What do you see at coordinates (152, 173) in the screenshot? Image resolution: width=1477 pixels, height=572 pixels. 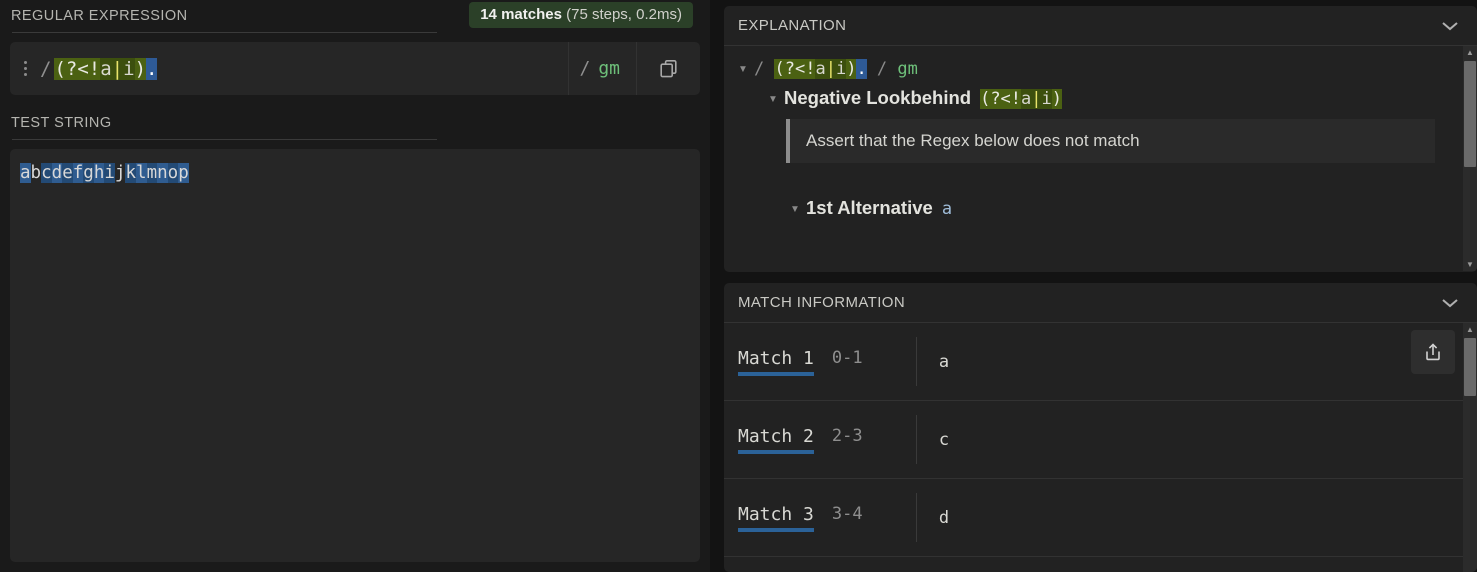 I see `test-string-char: m` at bounding box center [152, 173].